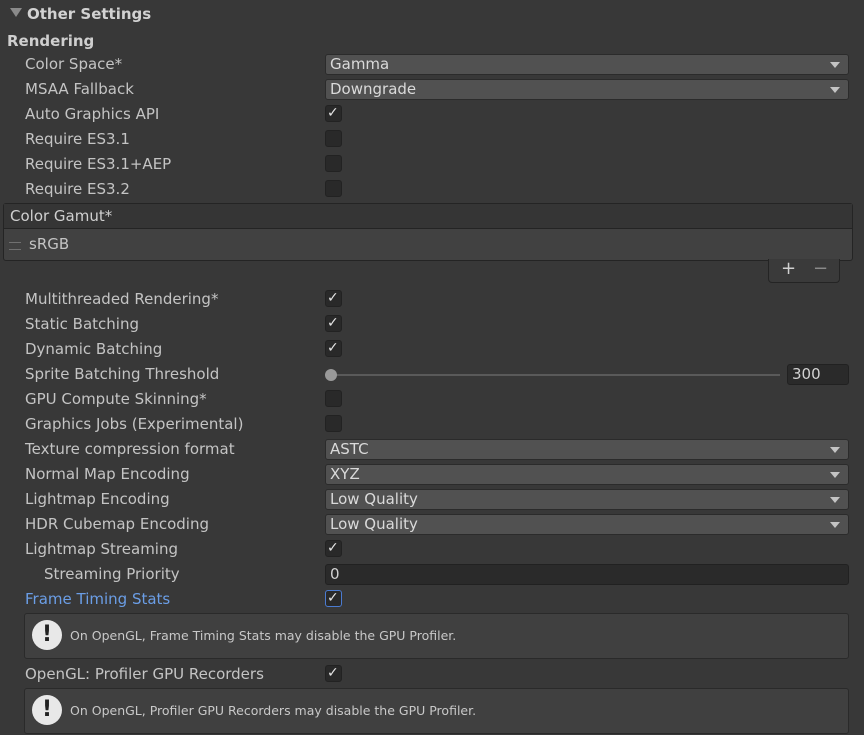 This screenshot has height=735, width=864. Describe the element at coordinates (333, 138) in the screenshot. I see `require-es31-checkbox` at that location.